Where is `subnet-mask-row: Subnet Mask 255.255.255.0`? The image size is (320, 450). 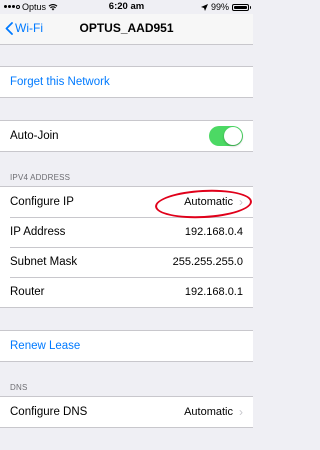 subnet-mask-row: Subnet Mask 255.255.255.0 is located at coordinates (126, 262).